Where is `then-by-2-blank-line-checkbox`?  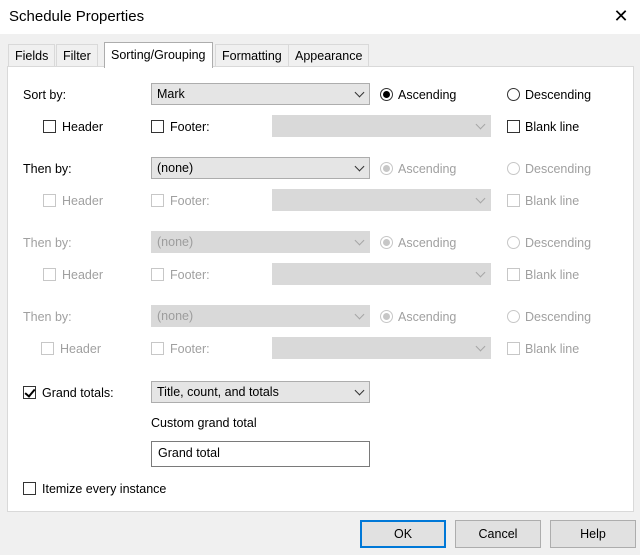
then-by-2-blank-line-checkbox is located at coordinates (513, 274).